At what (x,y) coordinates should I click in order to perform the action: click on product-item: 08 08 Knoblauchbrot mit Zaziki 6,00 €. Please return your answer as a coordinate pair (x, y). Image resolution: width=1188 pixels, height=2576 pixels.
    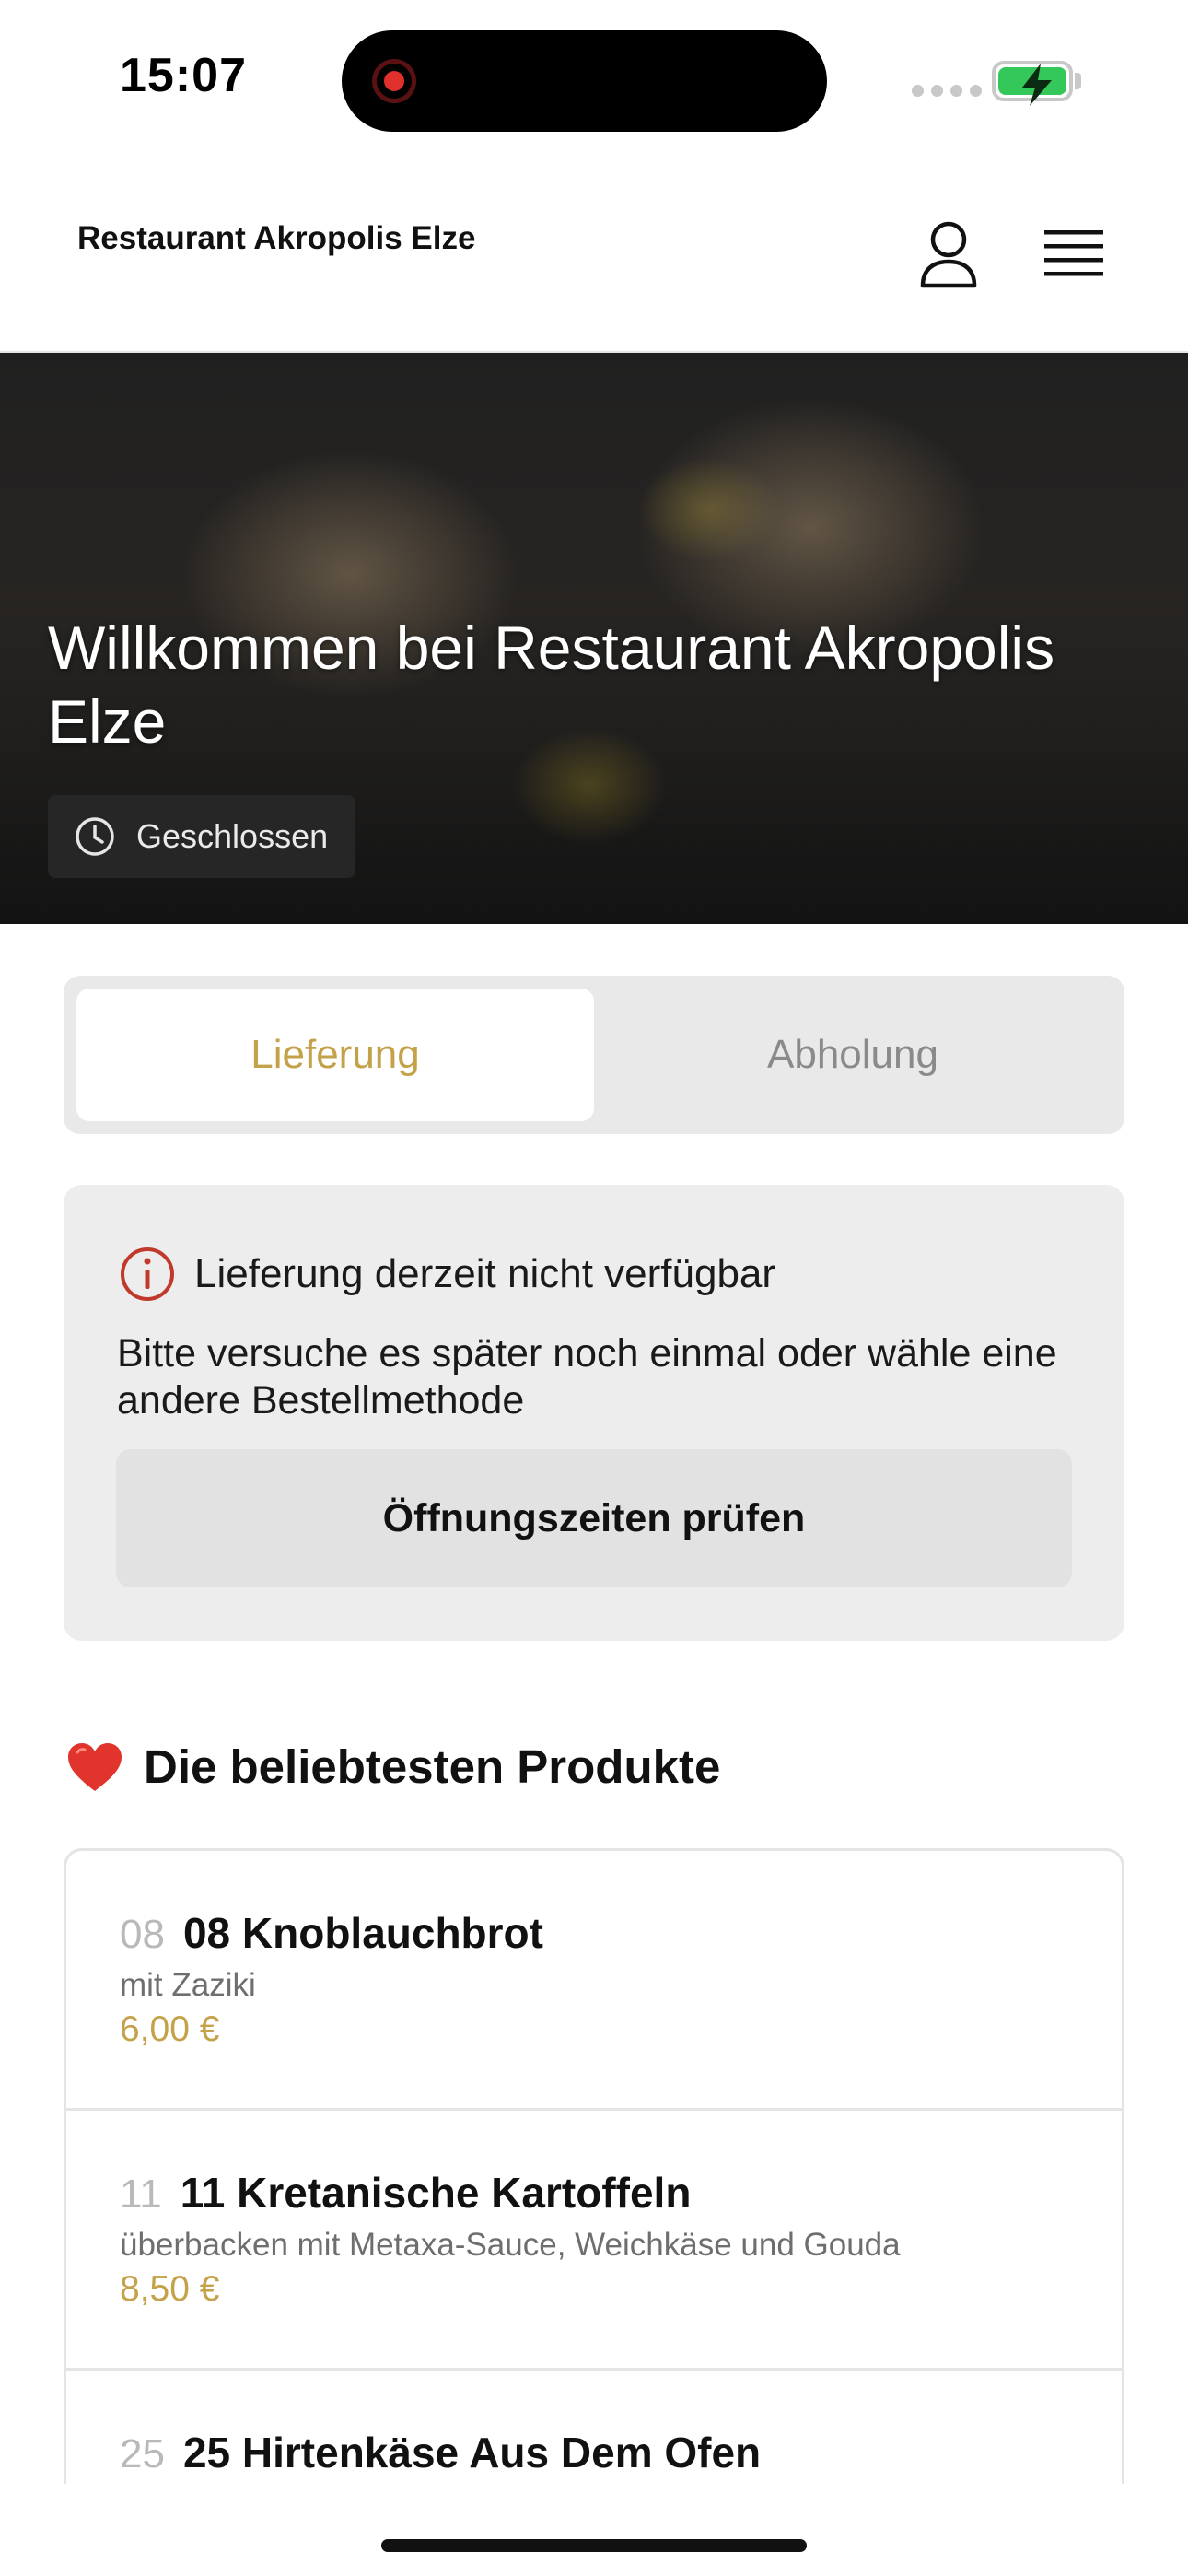
    Looking at the image, I should click on (594, 1981).